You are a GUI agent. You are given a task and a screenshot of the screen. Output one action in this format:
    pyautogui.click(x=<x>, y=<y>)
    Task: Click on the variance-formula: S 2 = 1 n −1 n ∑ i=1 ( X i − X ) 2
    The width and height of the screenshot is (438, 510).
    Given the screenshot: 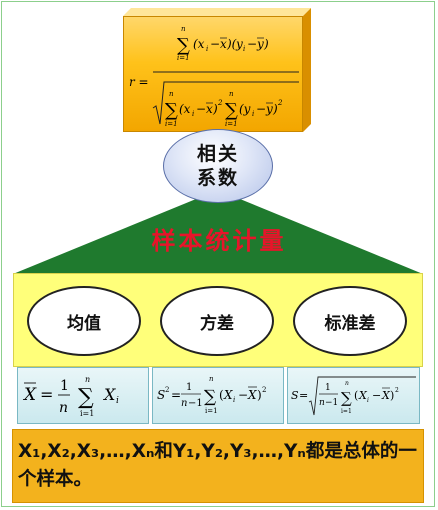 What is the action you would take?
    pyautogui.click(x=211, y=395)
    